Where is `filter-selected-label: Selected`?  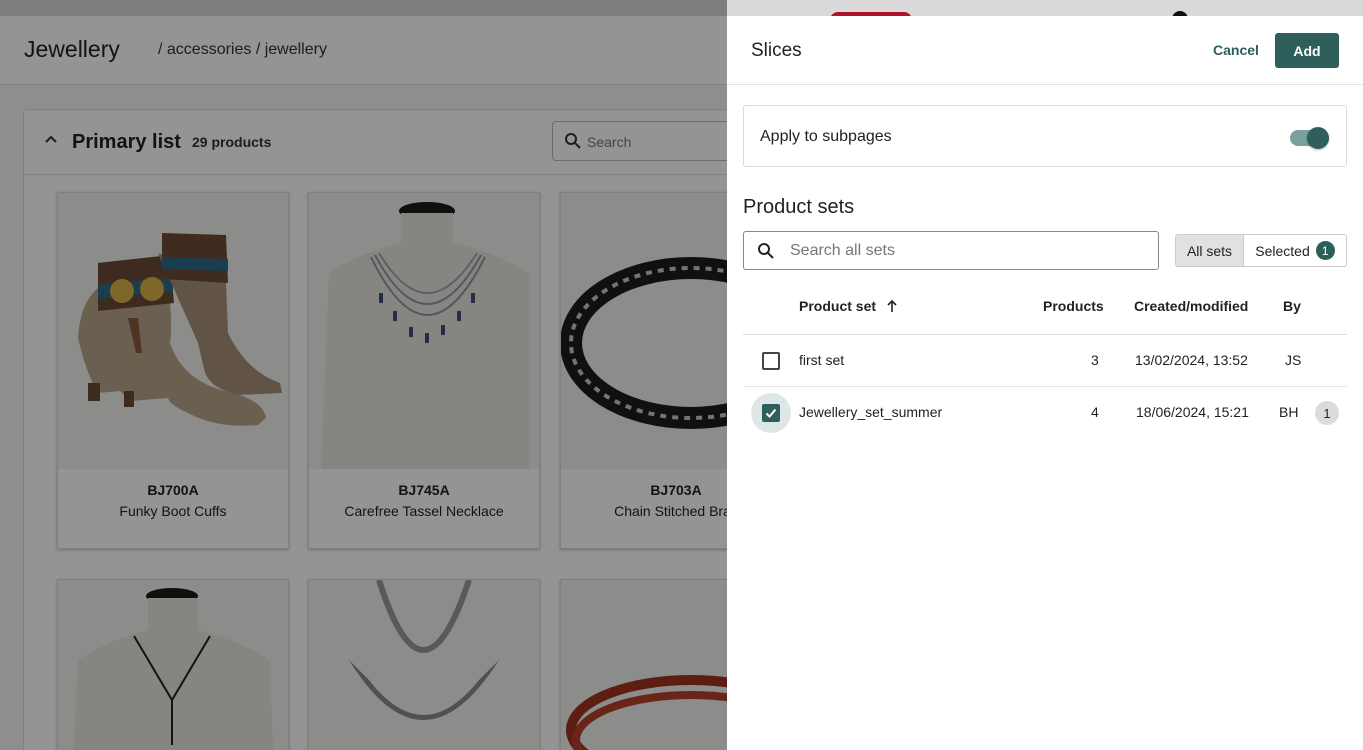 filter-selected-label: Selected is located at coordinates (1282, 250).